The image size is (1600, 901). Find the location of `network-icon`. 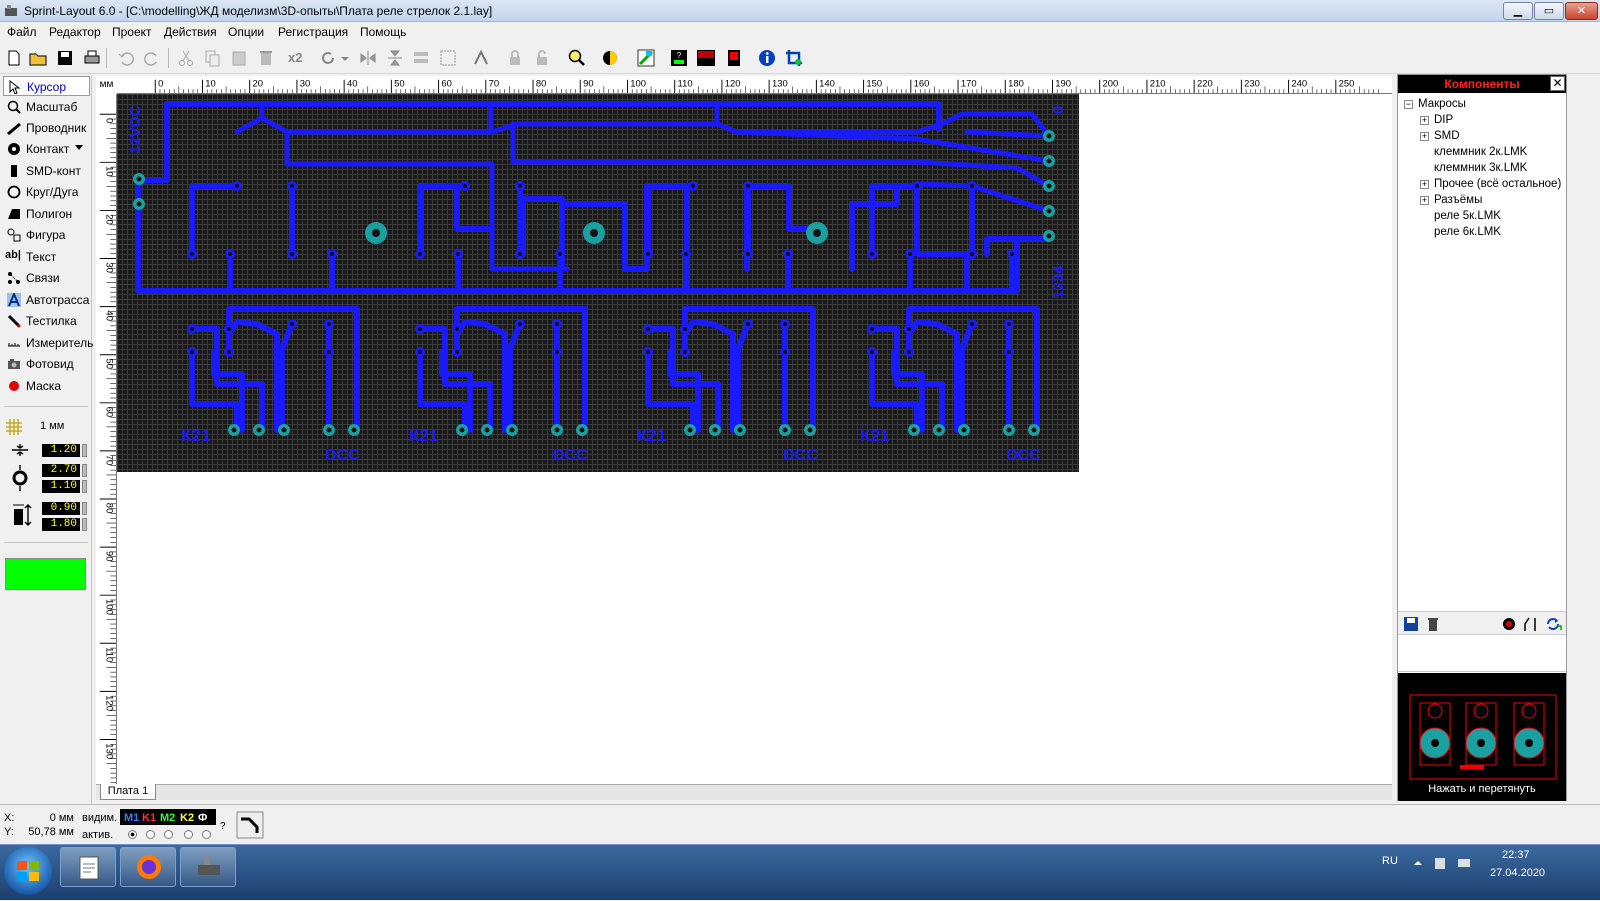

network-icon is located at coordinates (1464, 863).